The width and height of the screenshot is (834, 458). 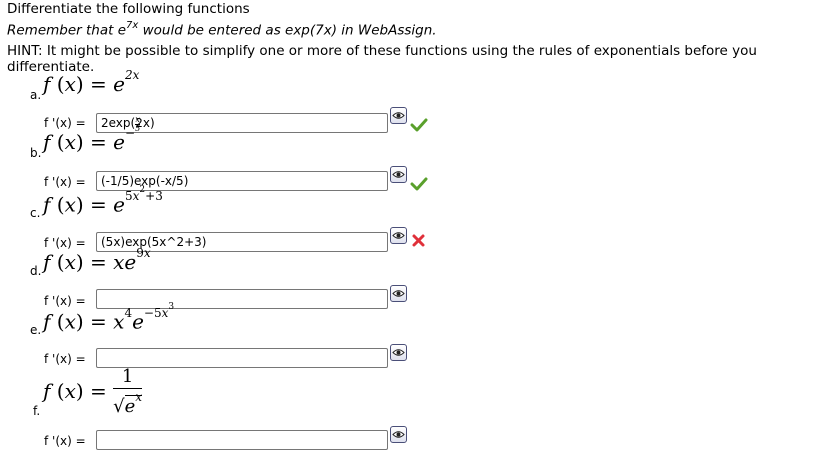 I want to click on question-a-preview-button, so click(x=398, y=115).